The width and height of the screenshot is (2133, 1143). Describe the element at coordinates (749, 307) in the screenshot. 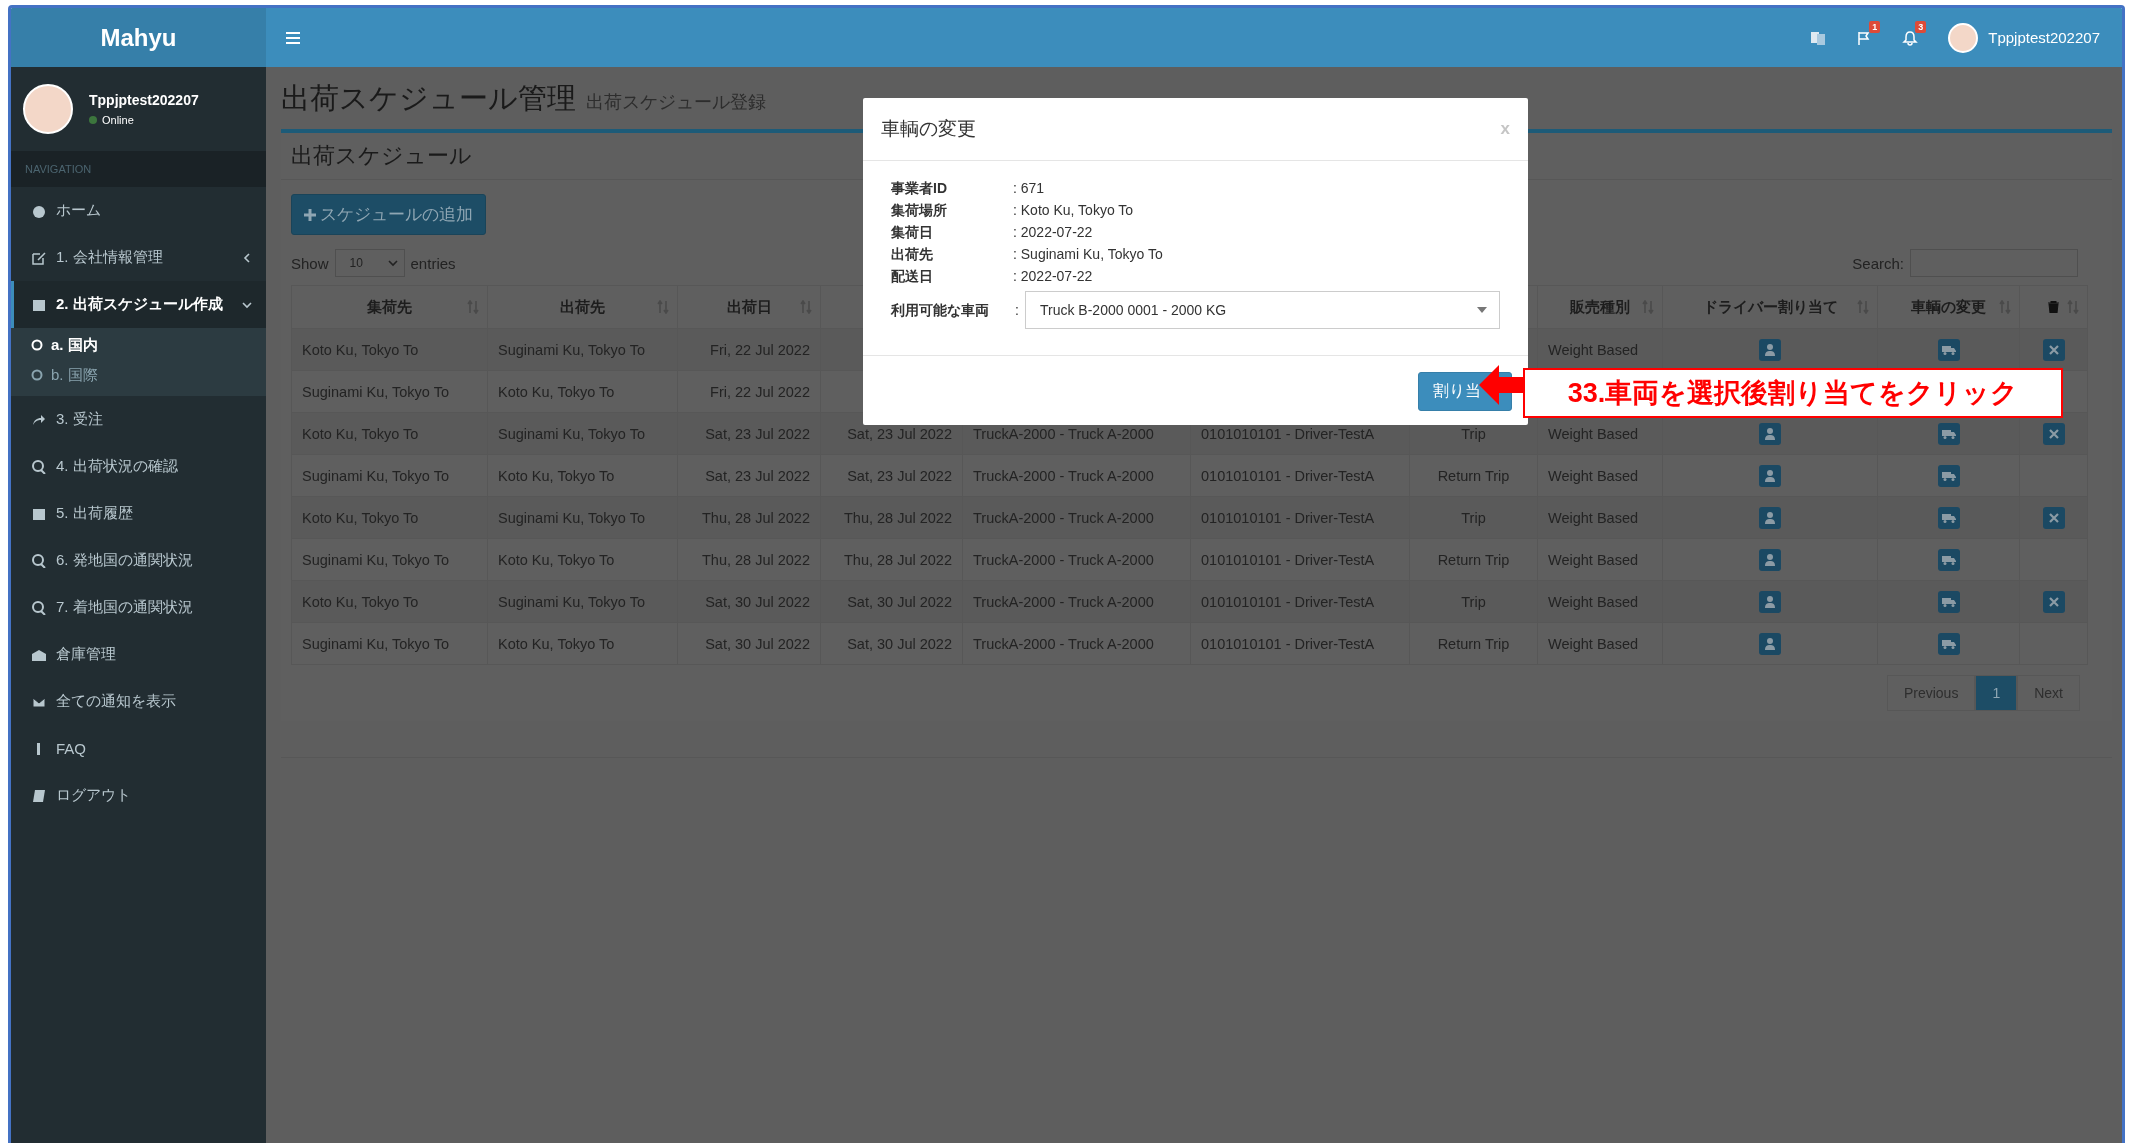

I see `column-header: 出荷日` at that location.